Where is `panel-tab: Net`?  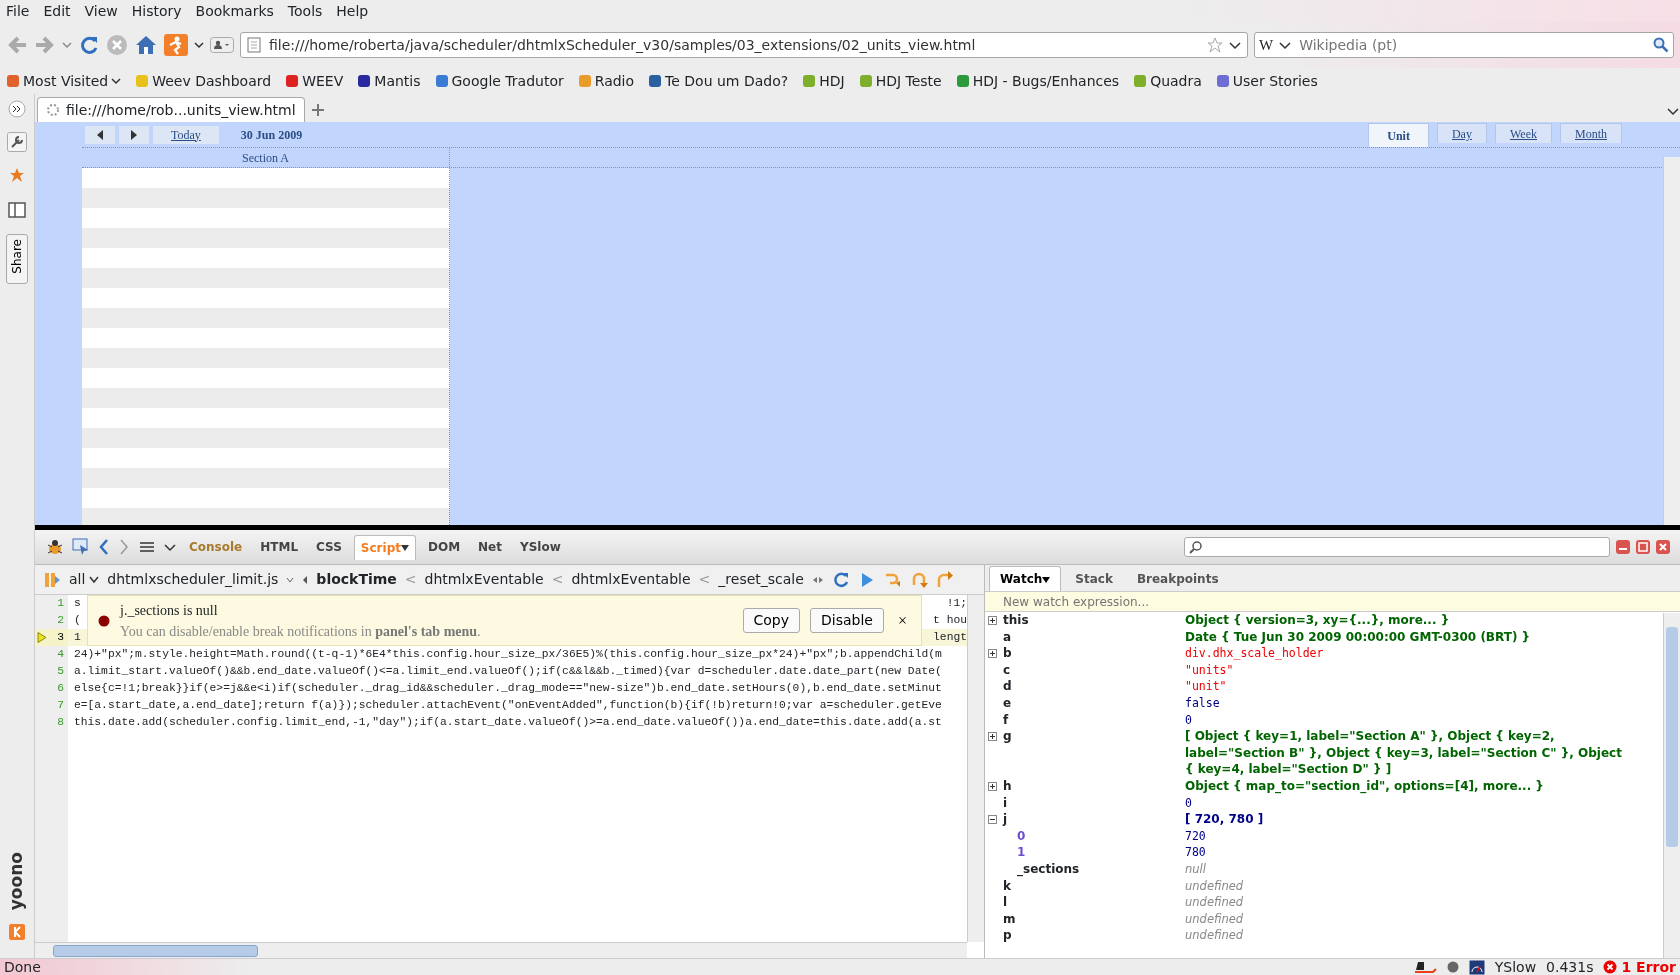
panel-tab: Net is located at coordinates (490, 547).